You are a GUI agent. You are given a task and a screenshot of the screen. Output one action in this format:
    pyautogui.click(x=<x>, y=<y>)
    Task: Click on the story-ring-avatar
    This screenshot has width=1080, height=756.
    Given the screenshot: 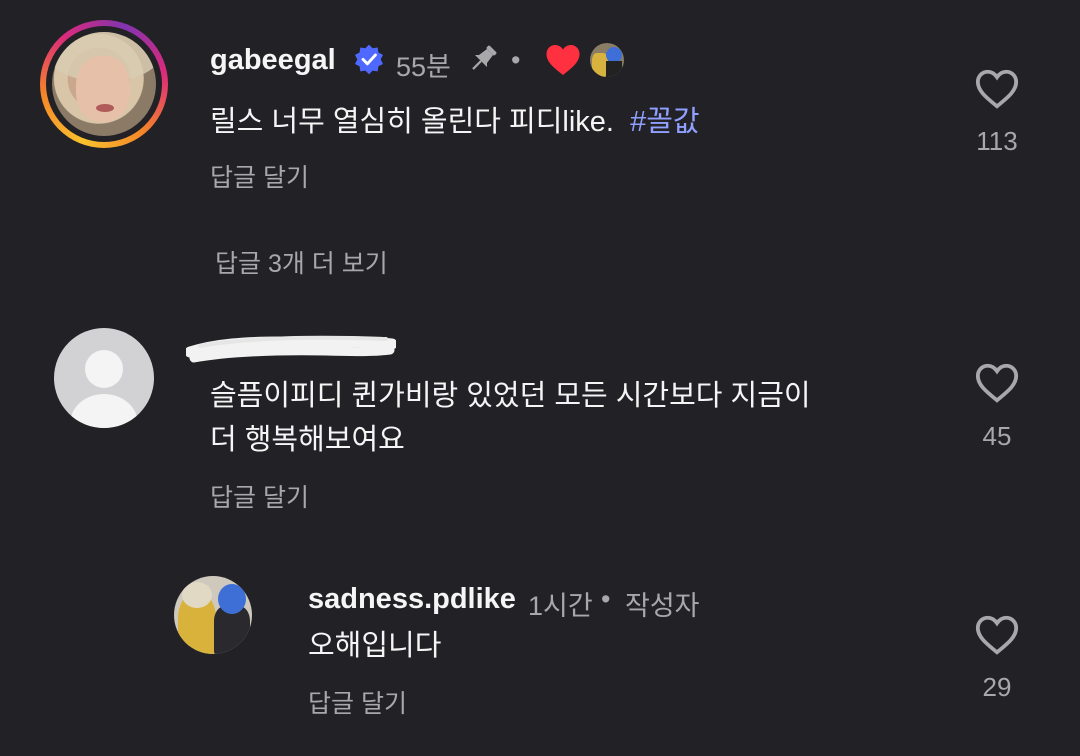 What is the action you would take?
    pyautogui.click(x=104, y=84)
    